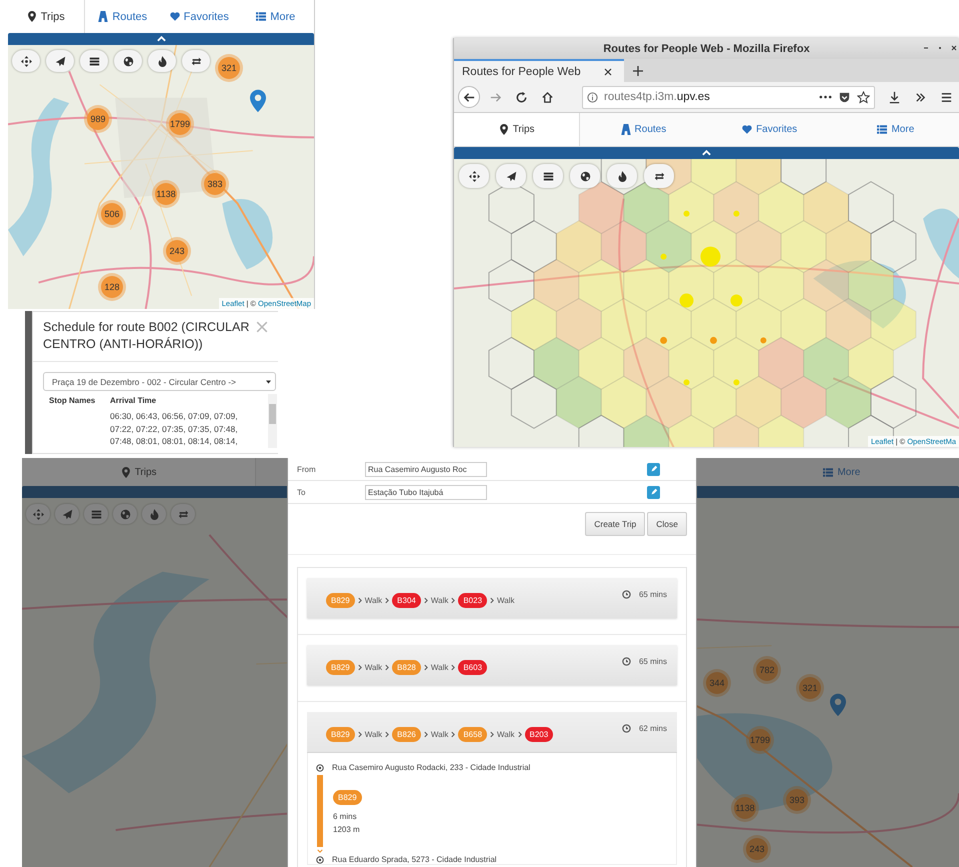 The height and width of the screenshot is (867, 959). Describe the element at coordinates (521, 72) in the screenshot. I see `tab-title: Routes for People Web` at that location.